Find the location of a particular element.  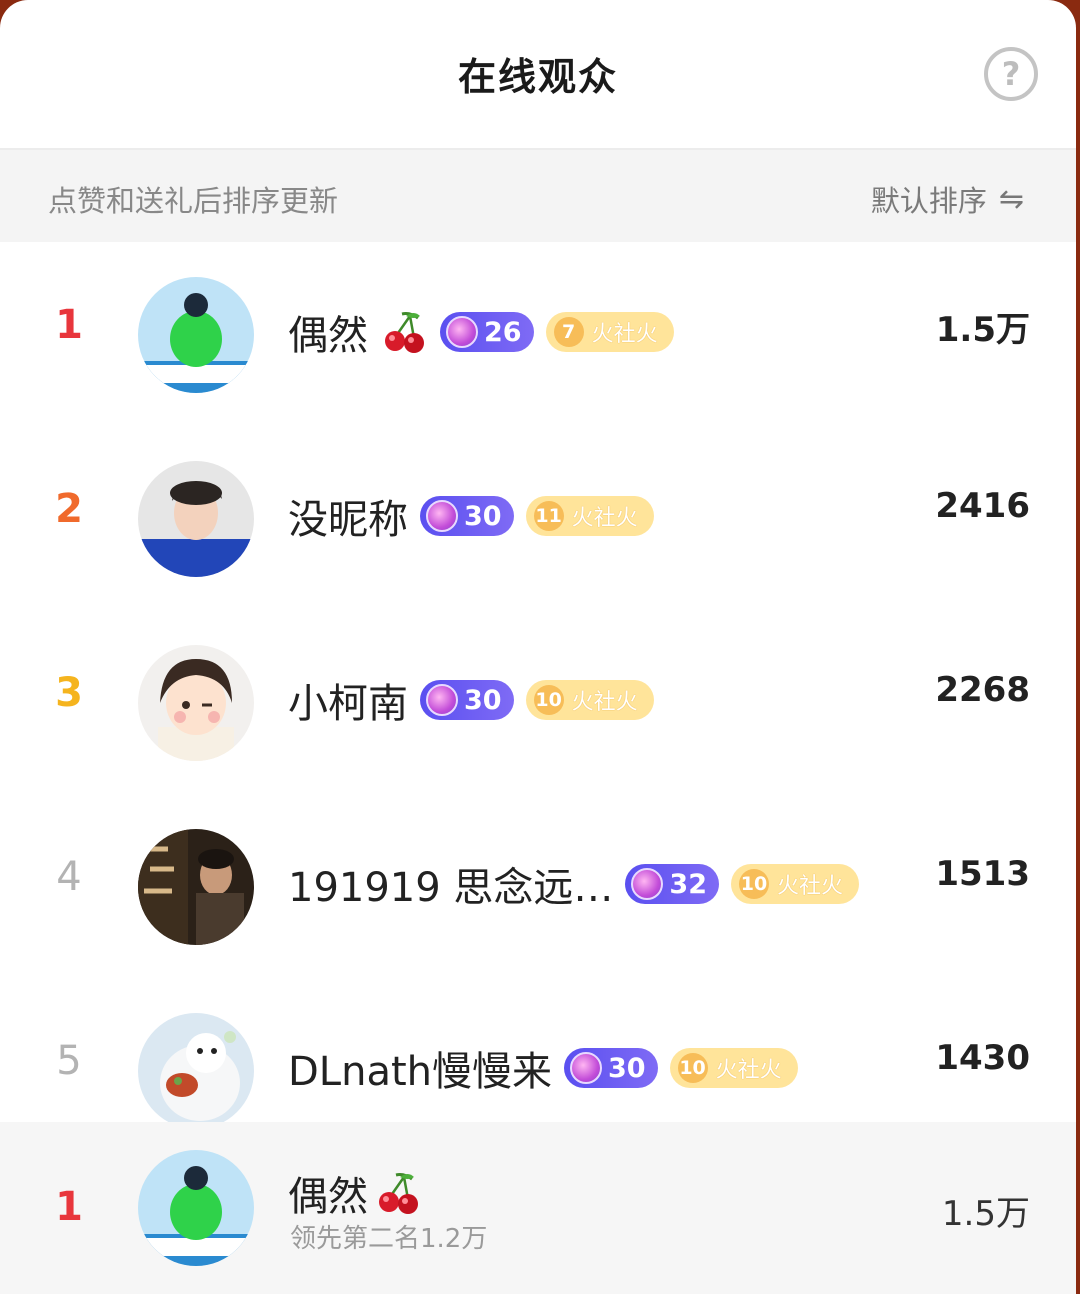

list-item: 3 小柯南 30 10 火社火 2268 is located at coordinates (538, 702).